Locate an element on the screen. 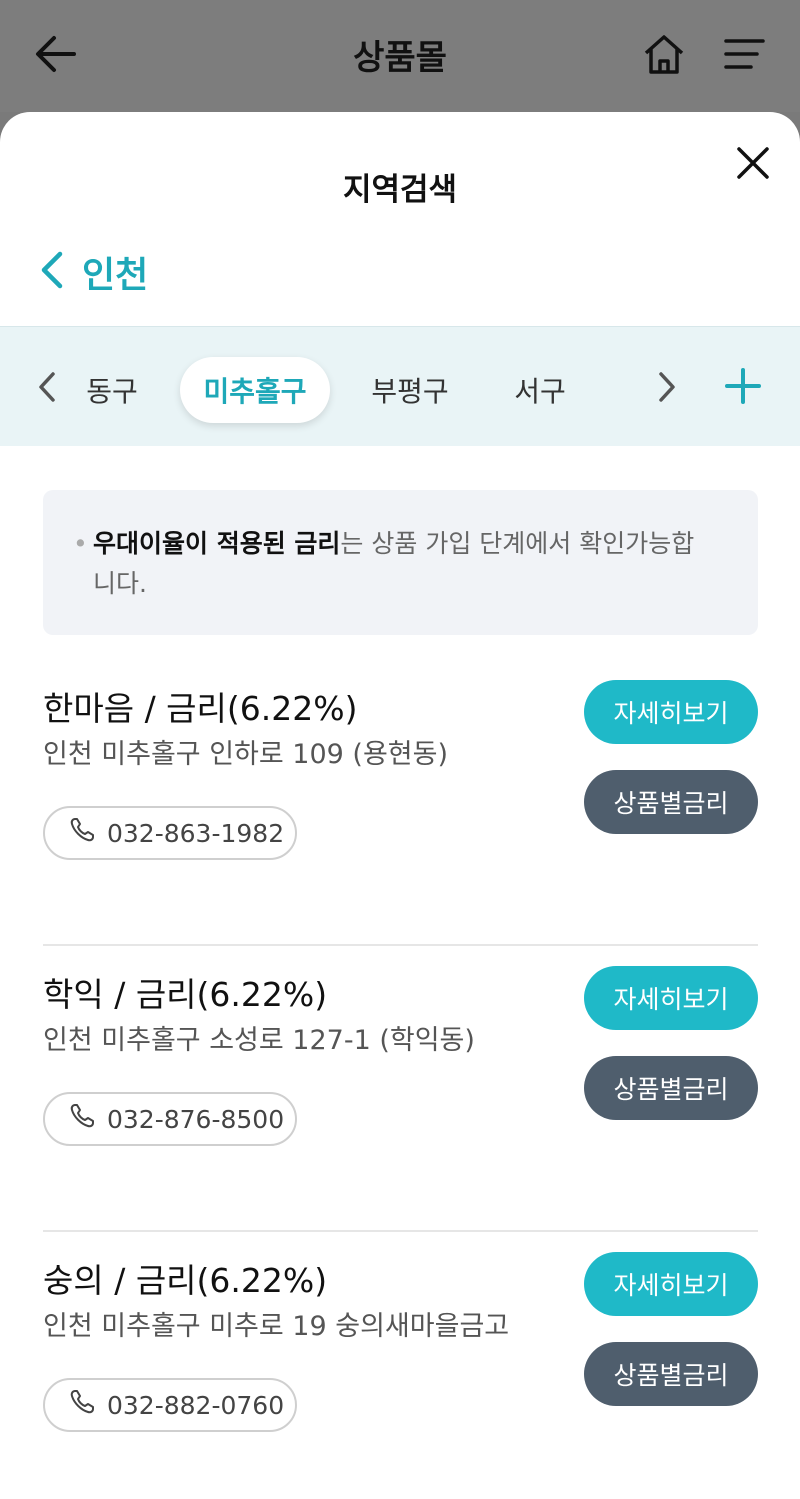 The width and height of the screenshot is (800, 1499). item-address: 인천 미추홀구 소성로 127-1 (학익동) is located at coordinates (259, 1040).